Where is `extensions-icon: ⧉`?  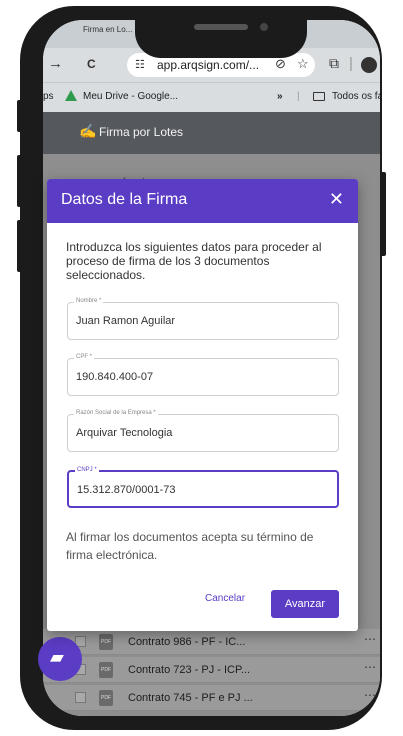
extensions-icon: ⧉ is located at coordinates (334, 63).